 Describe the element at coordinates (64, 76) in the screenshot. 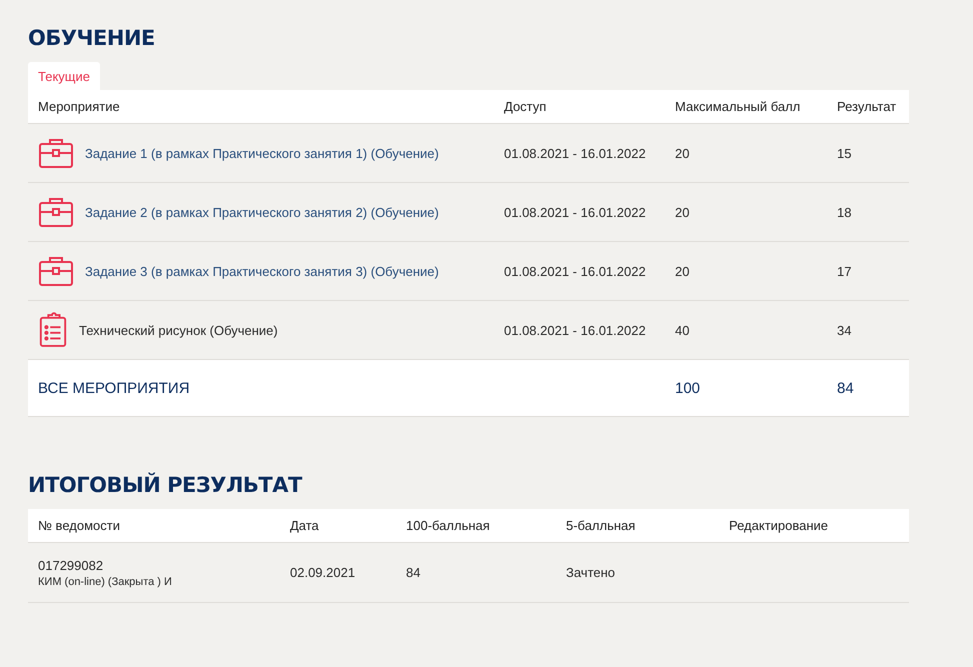

I see `tab: Текущие` at that location.